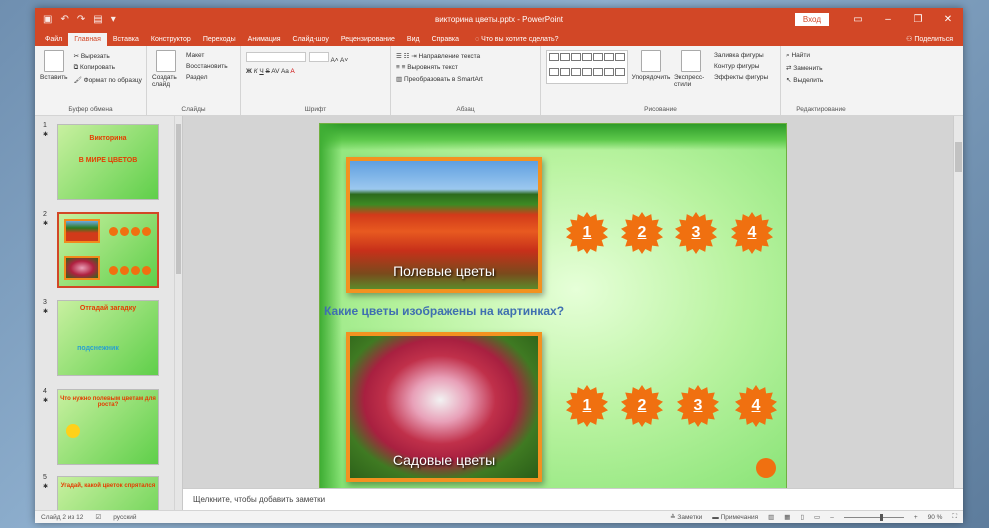 This screenshot has width=989, height=528. I want to click on arrange-button: Упорядочить, so click(651, 76).